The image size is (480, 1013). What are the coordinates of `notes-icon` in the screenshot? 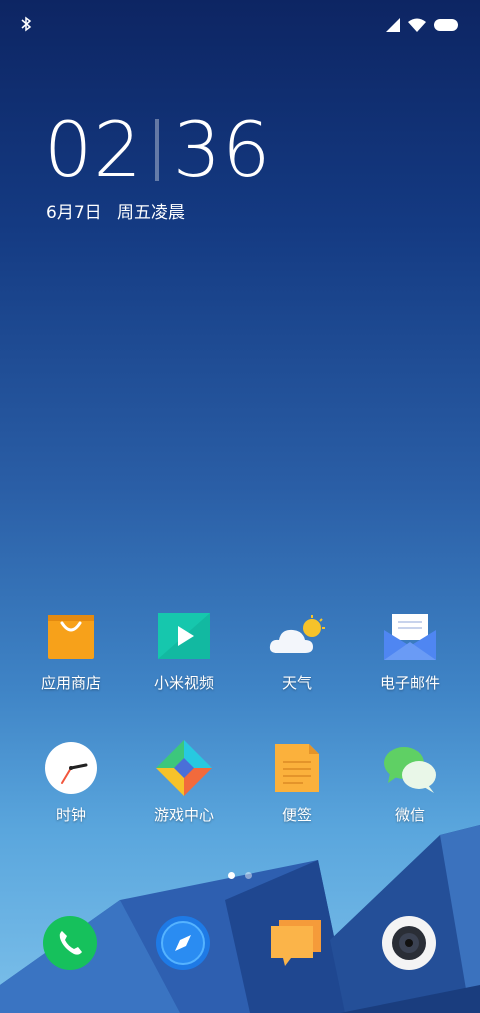 It's located at (297, 768).